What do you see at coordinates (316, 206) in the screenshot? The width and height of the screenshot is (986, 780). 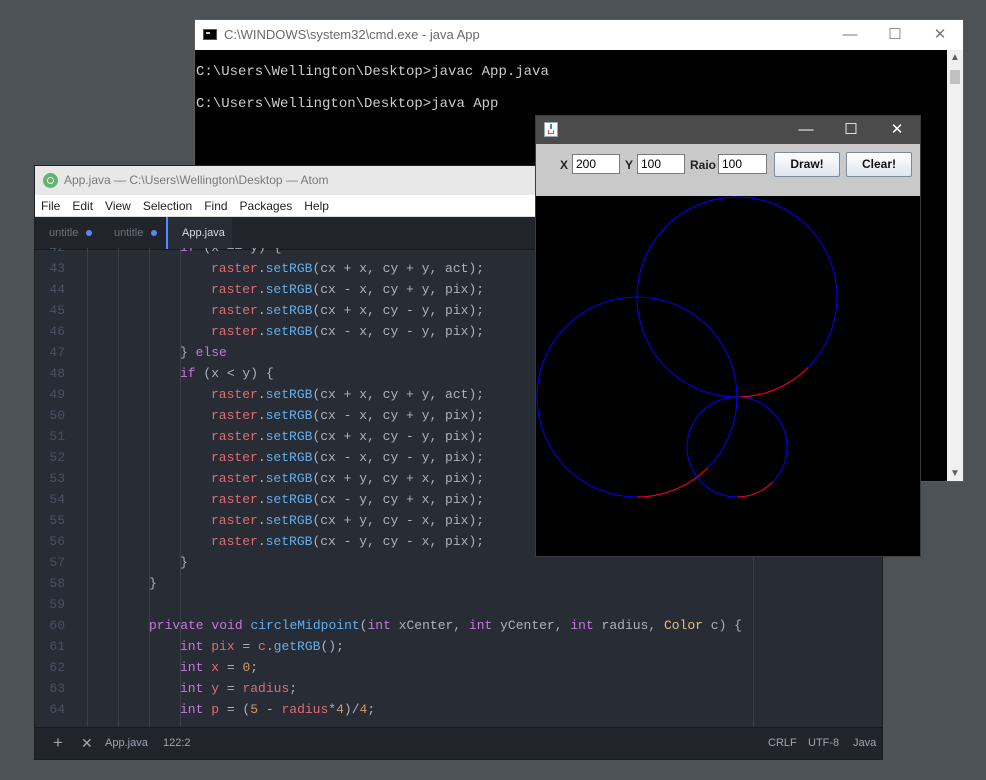 I see `menu-help: Help` at bounding box center [316, 206].